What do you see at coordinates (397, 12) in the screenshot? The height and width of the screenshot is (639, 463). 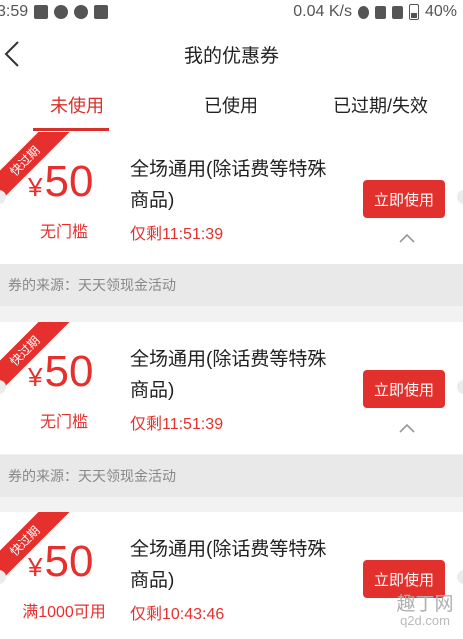 I see `signal-4g-icon: 4G` at bounding box center [397, 12].